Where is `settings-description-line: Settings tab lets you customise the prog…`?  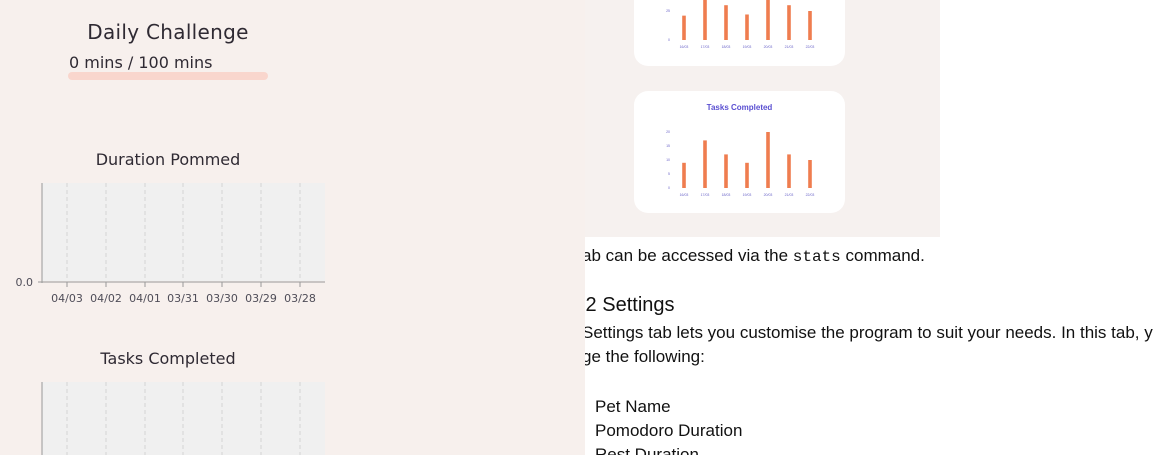
settings-description-line: Settings tab lets you customise the prog… is located at coordinates (869, 332).